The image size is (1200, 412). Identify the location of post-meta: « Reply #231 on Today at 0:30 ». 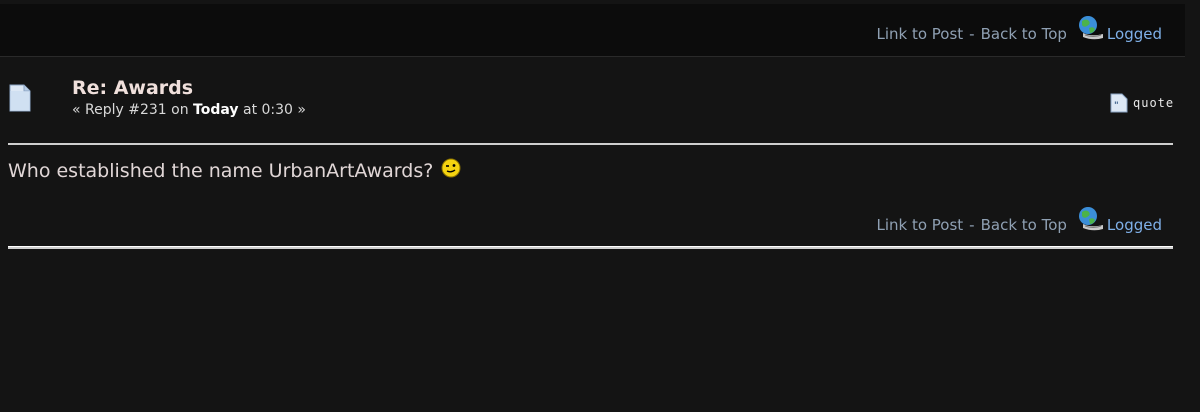
(189, 110).